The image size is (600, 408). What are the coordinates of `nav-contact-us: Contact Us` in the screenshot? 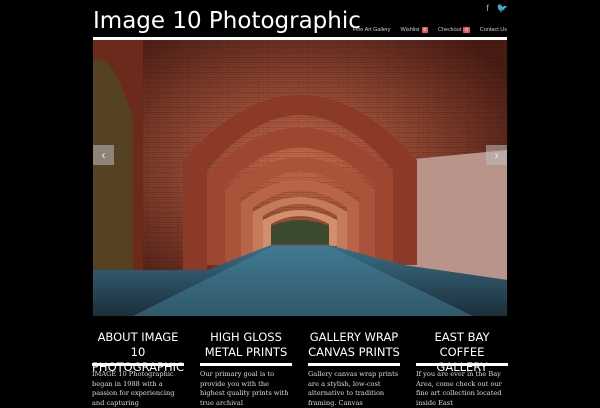 It's located at (493, 30).